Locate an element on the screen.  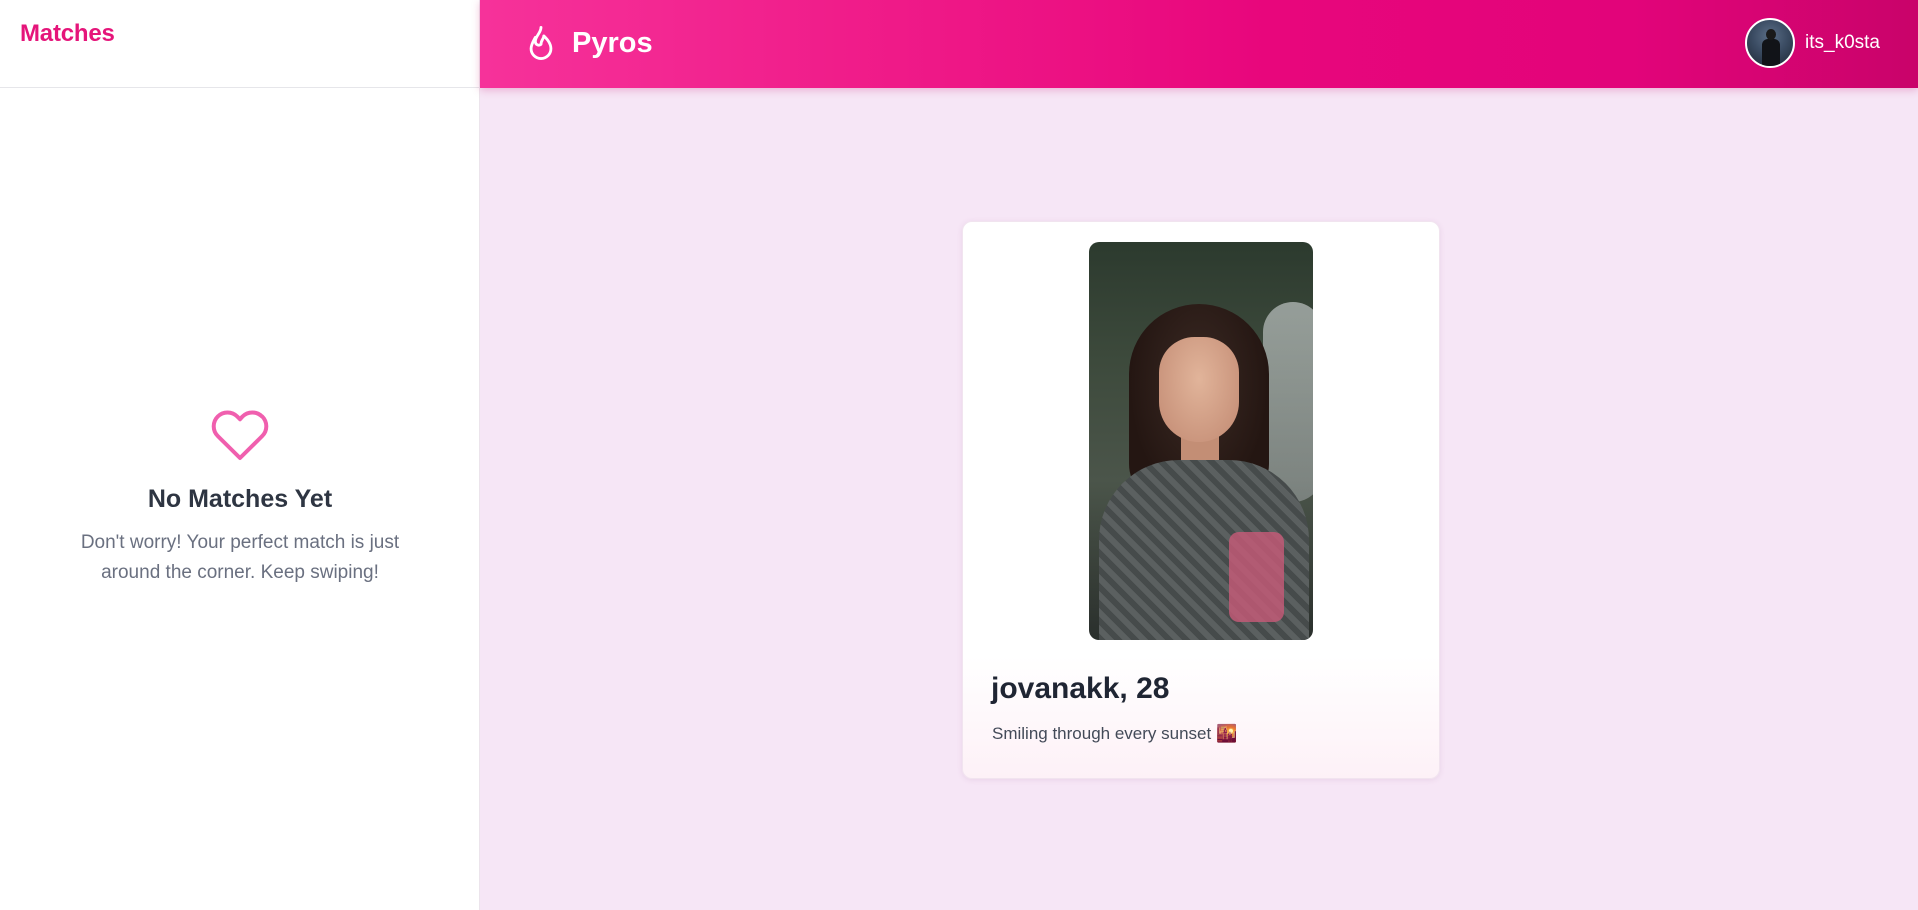
photo-face is located at coordinates (1199, 389).